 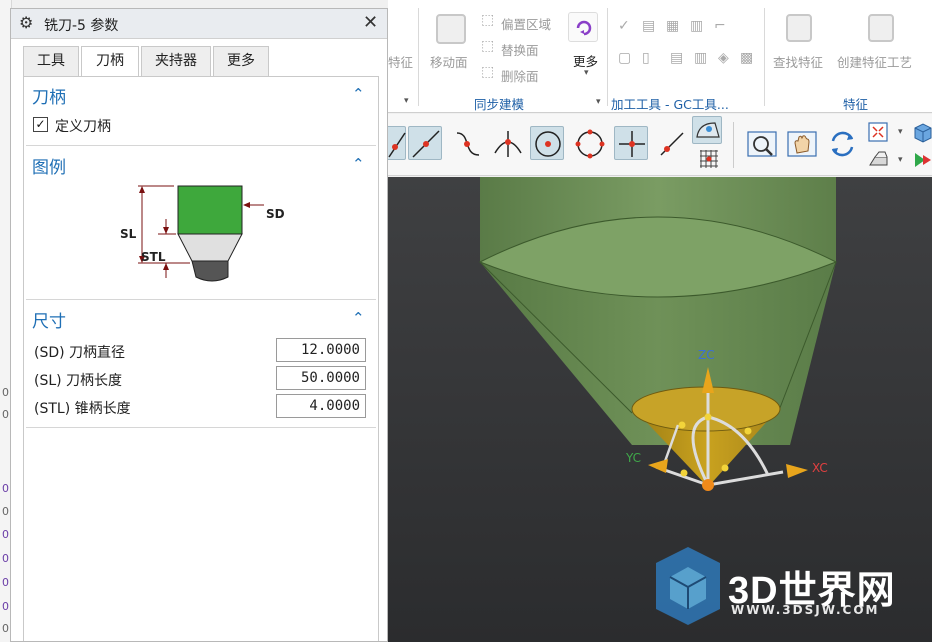 What do you see at coordinates (451, 29) in the screenshot?
I see `move-face-icon` at bounding box center [451, 29].